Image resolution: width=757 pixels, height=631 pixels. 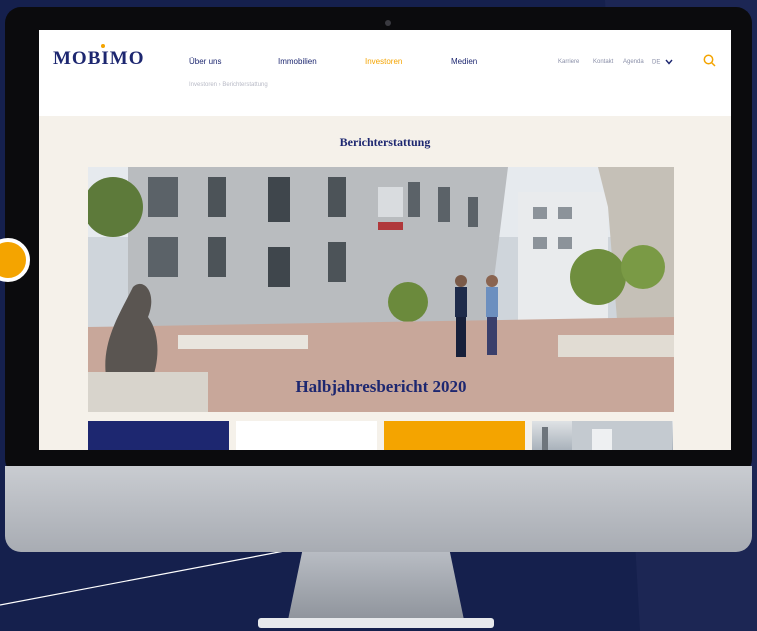 What do you see at coordinates (633, 62) in the screenshot?
I see `util-link-agenda: Agenda` at bounding box center [633, 62].